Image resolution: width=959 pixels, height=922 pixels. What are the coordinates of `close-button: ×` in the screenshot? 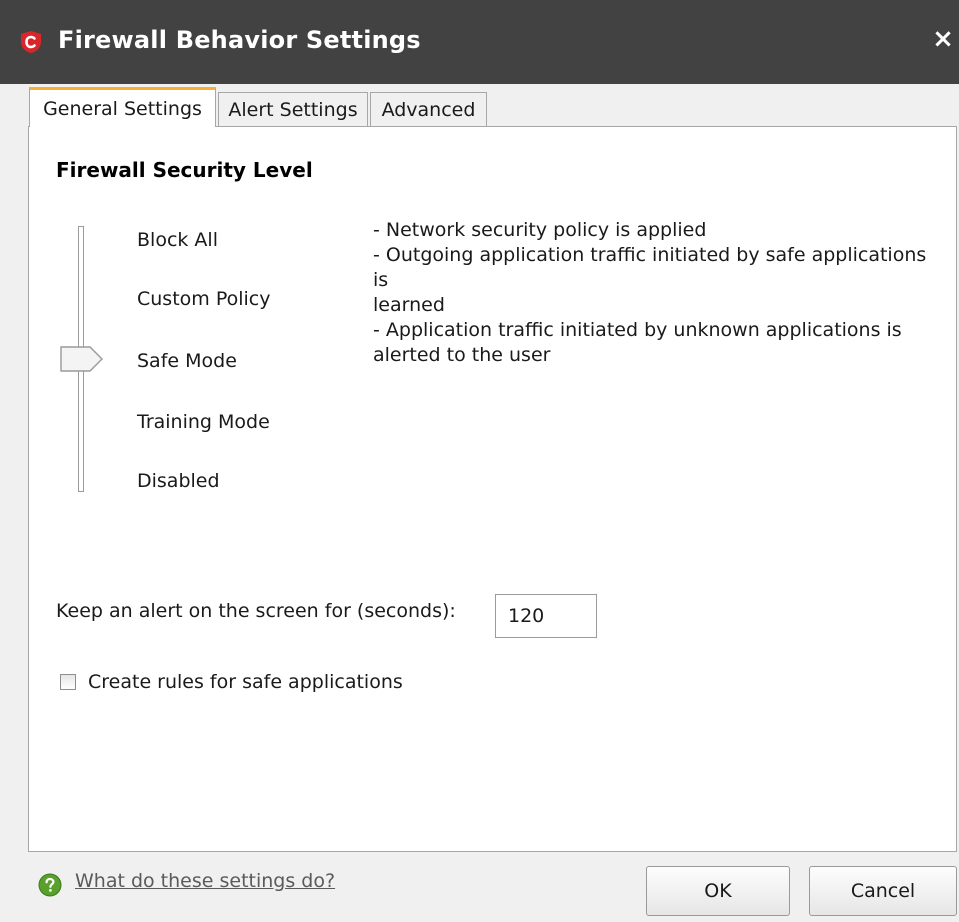 It's located at (943, 39).